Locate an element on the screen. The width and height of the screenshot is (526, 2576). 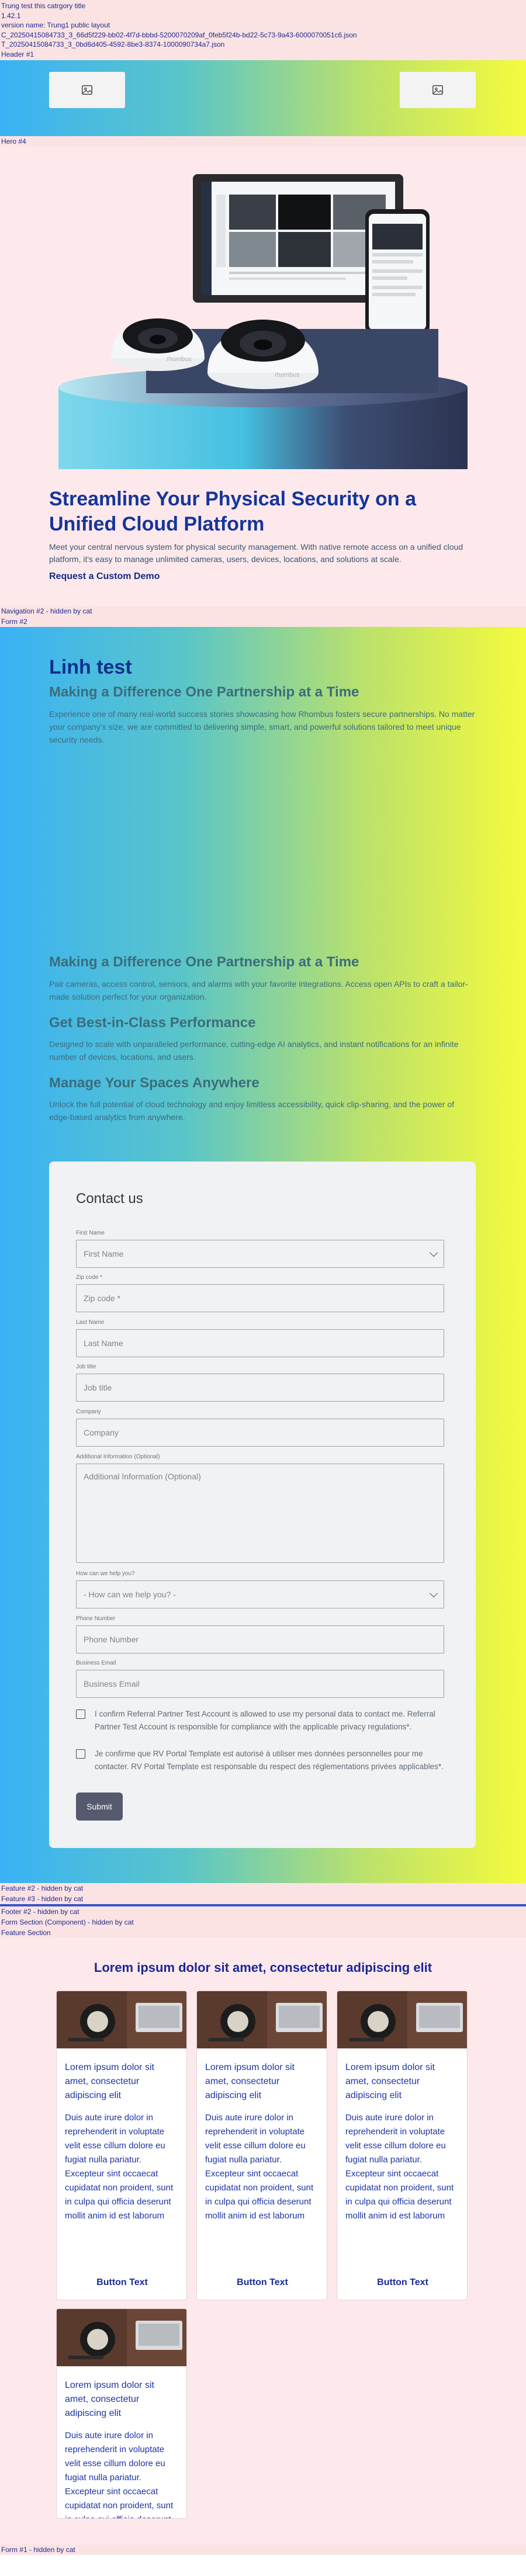
company-input: Company is located at coordinates (260, 1433).